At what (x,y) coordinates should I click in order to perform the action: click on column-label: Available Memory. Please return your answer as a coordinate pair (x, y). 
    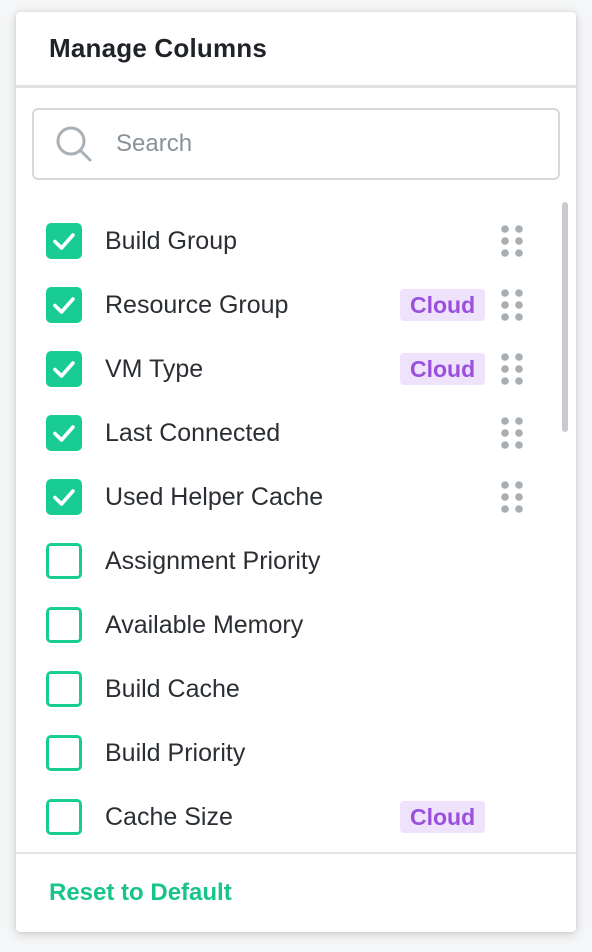
    Looking at the image, I should click on (204, 624).